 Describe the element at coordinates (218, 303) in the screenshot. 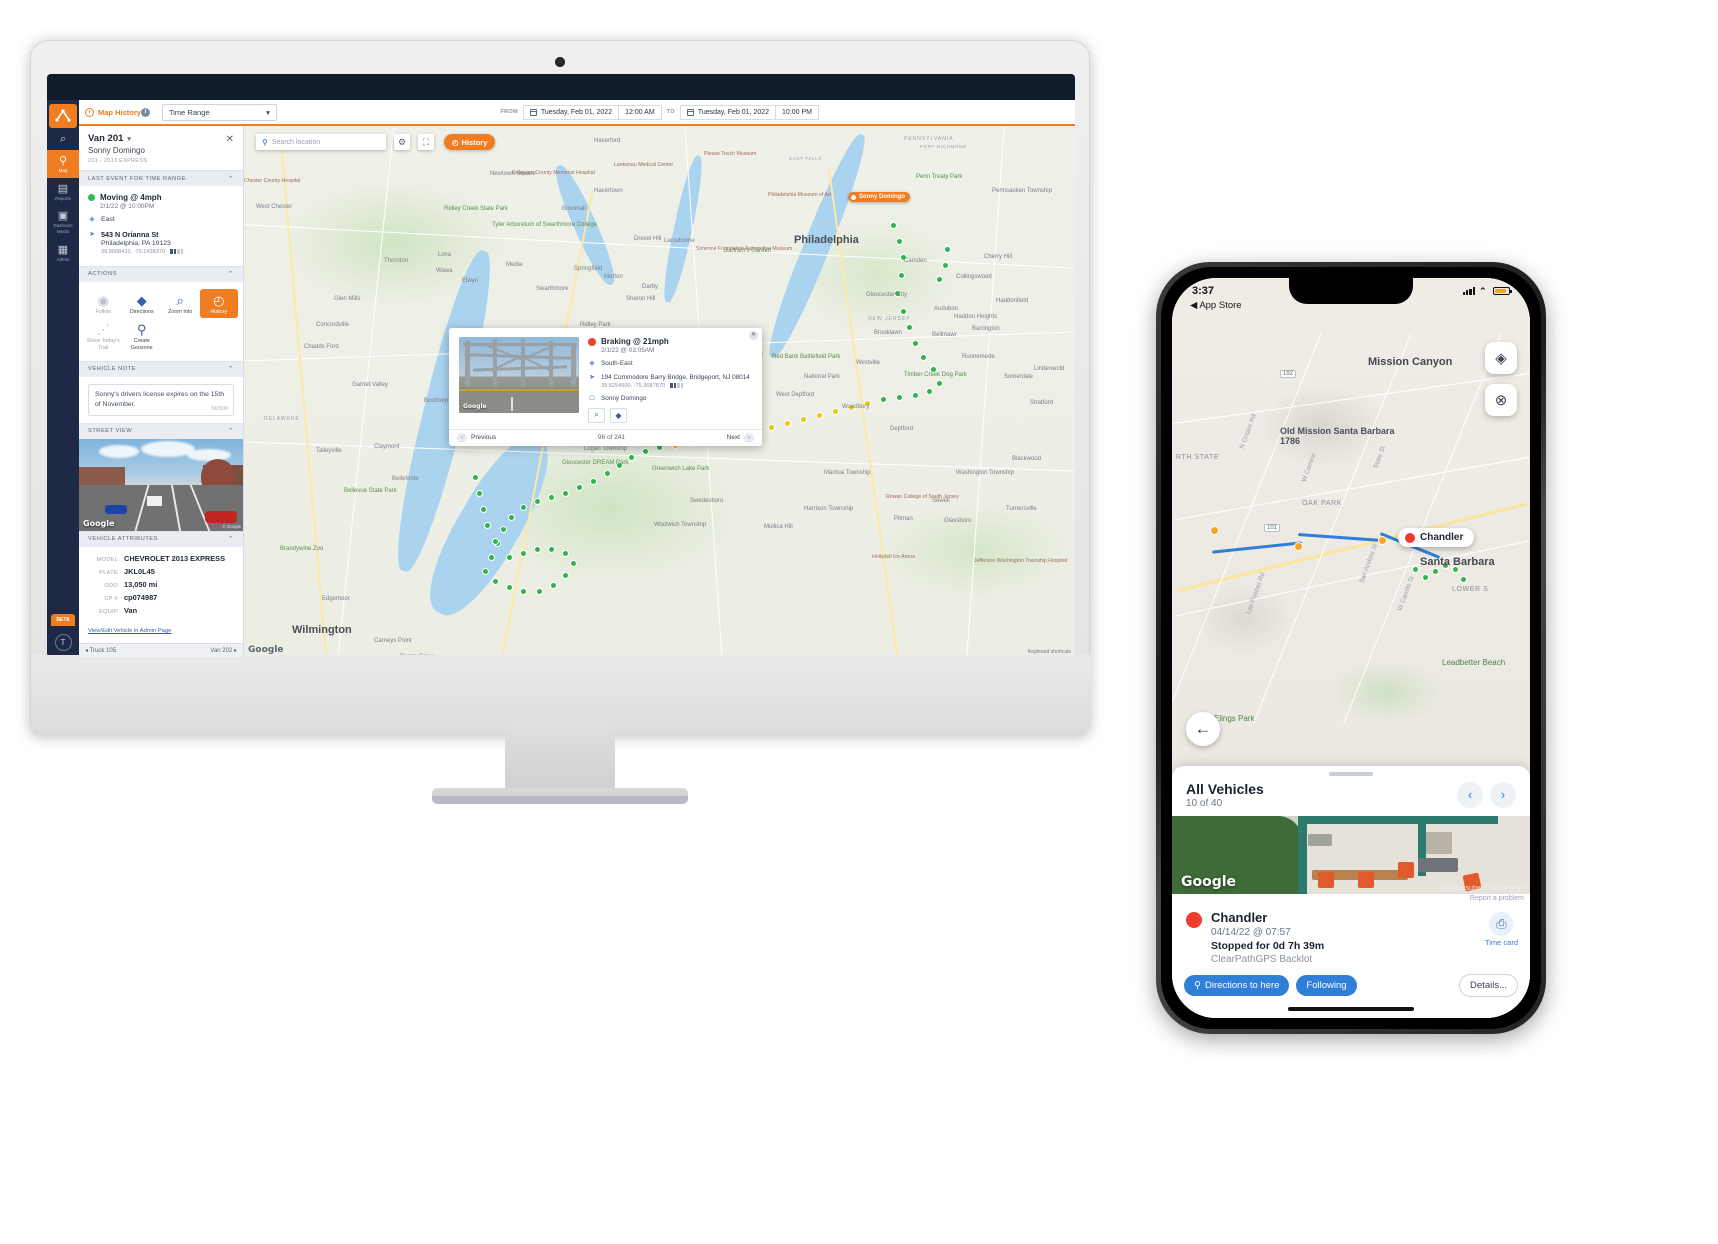

I see `action-history: ◴ History` at that location.